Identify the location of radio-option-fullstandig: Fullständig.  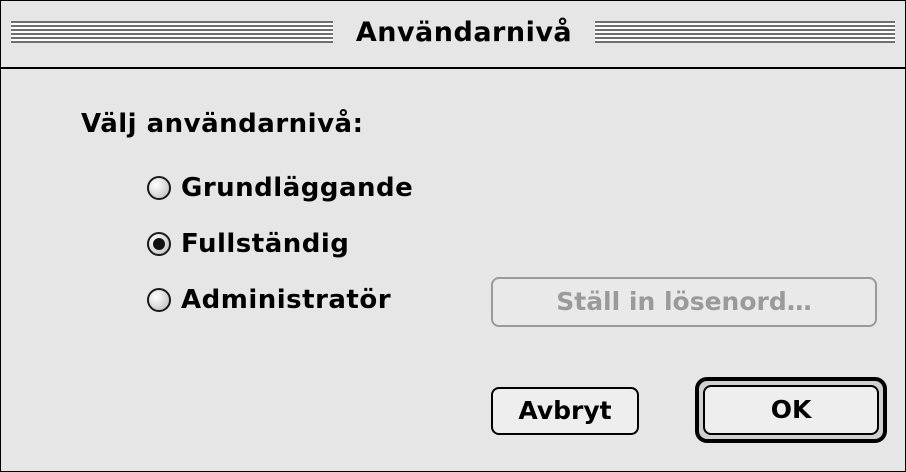
(248, 244).